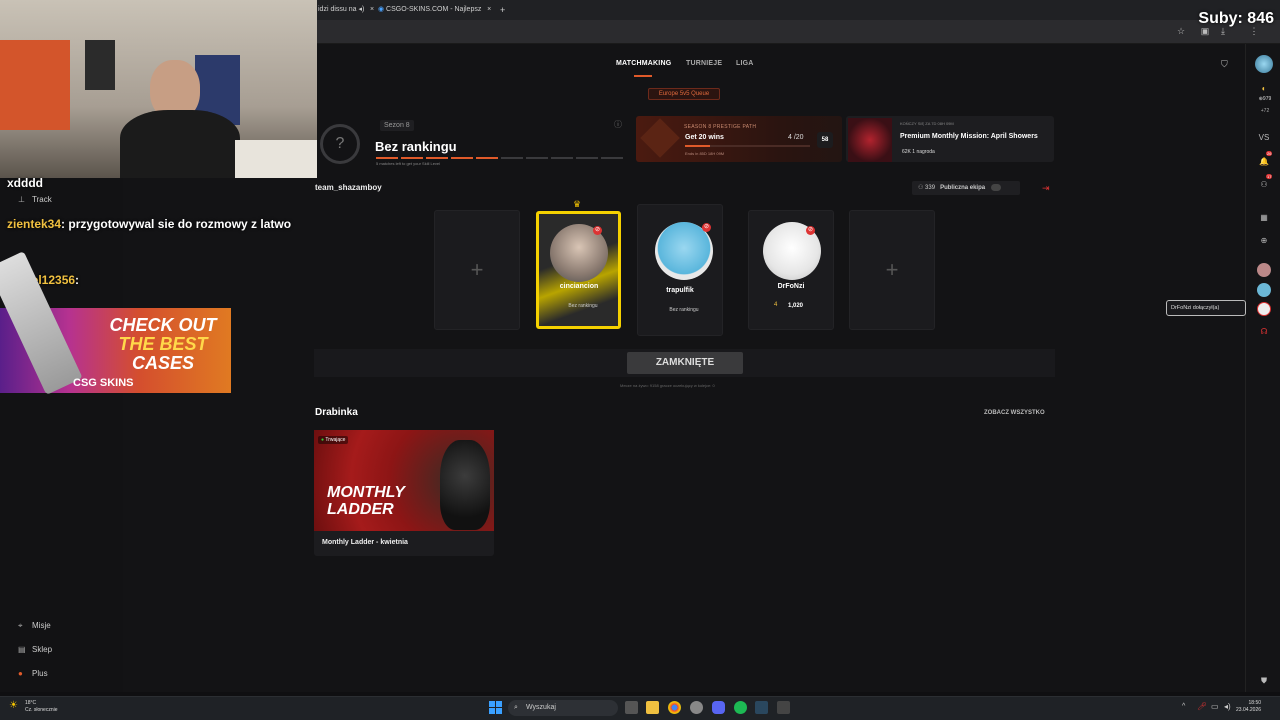 The height and width of the screenshot is (720, 1280). What do you see at coordinates (685, 363) in the screenshot?
I see `closed-button: ZAMKNIĘTE` at bounding box center [685, 363].